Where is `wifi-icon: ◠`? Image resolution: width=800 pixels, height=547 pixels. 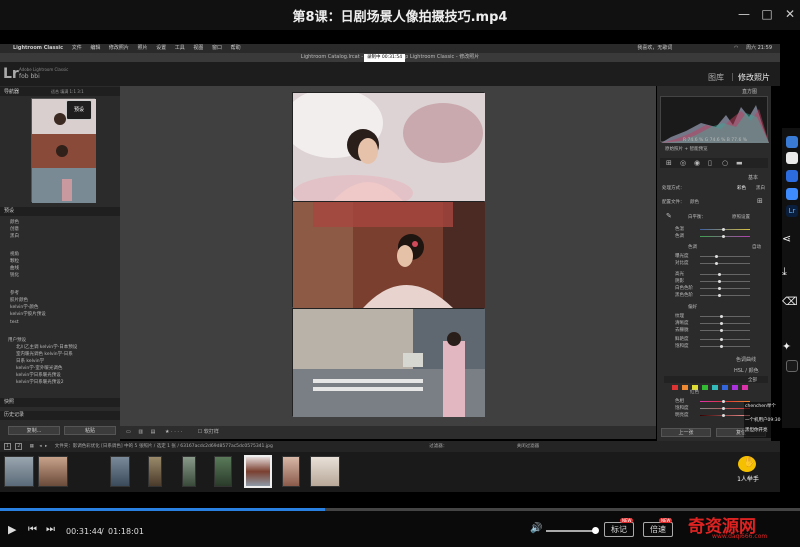 wifi-icon: ◠ is located at coordinates (736, 48).